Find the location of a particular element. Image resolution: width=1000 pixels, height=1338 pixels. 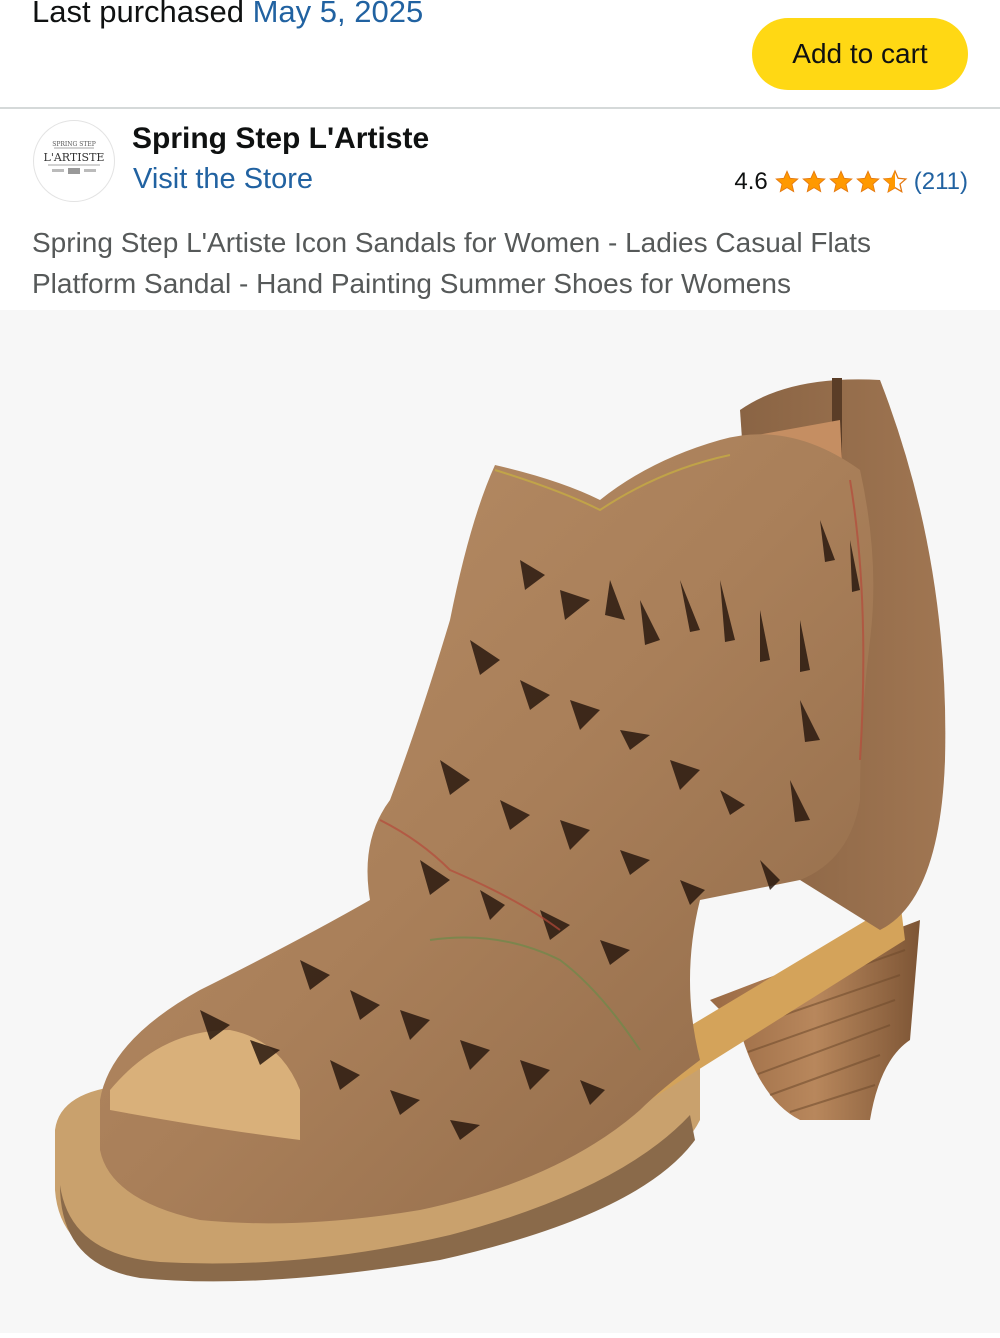

brand-logo: SPRING STEP L'ARTISTE is located at coordinates (74, 161).